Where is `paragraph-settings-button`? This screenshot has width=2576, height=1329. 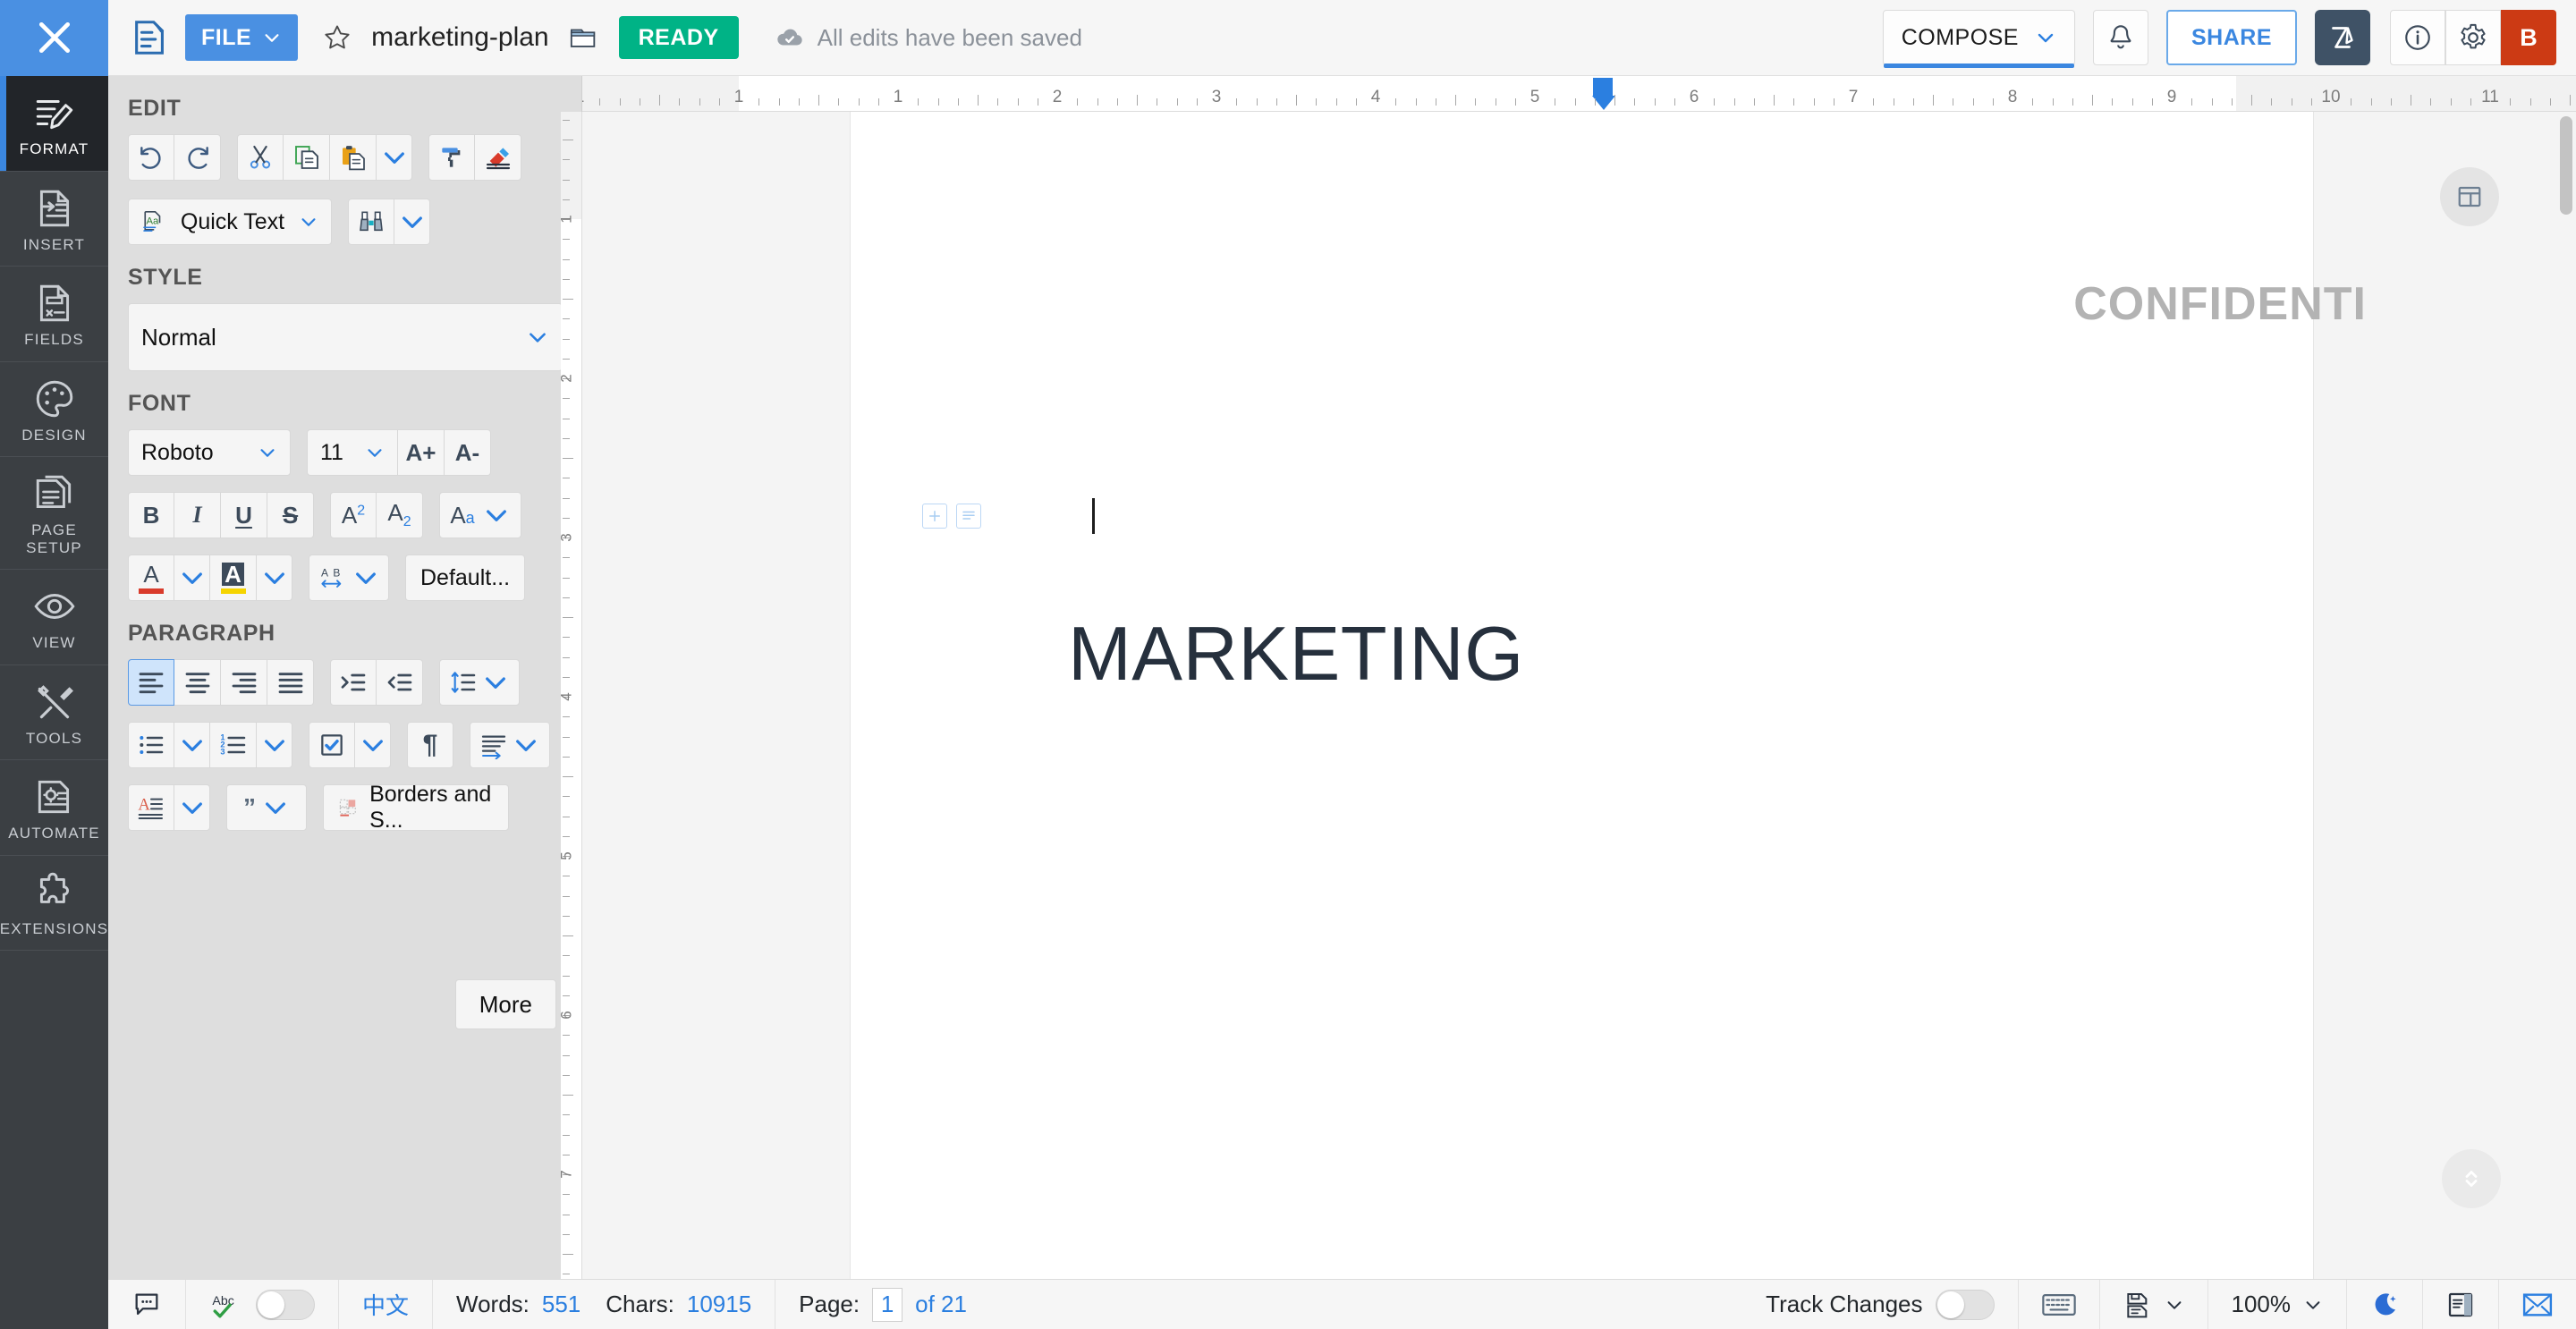
paragraph-settings-button is located at coordinates (968, 516).